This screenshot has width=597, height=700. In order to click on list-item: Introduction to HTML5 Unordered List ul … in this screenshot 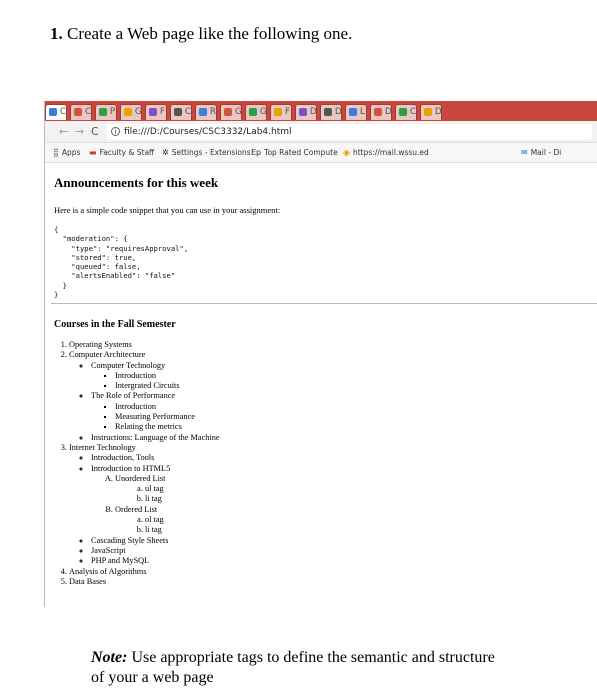, I will do `click(155, 500)`.